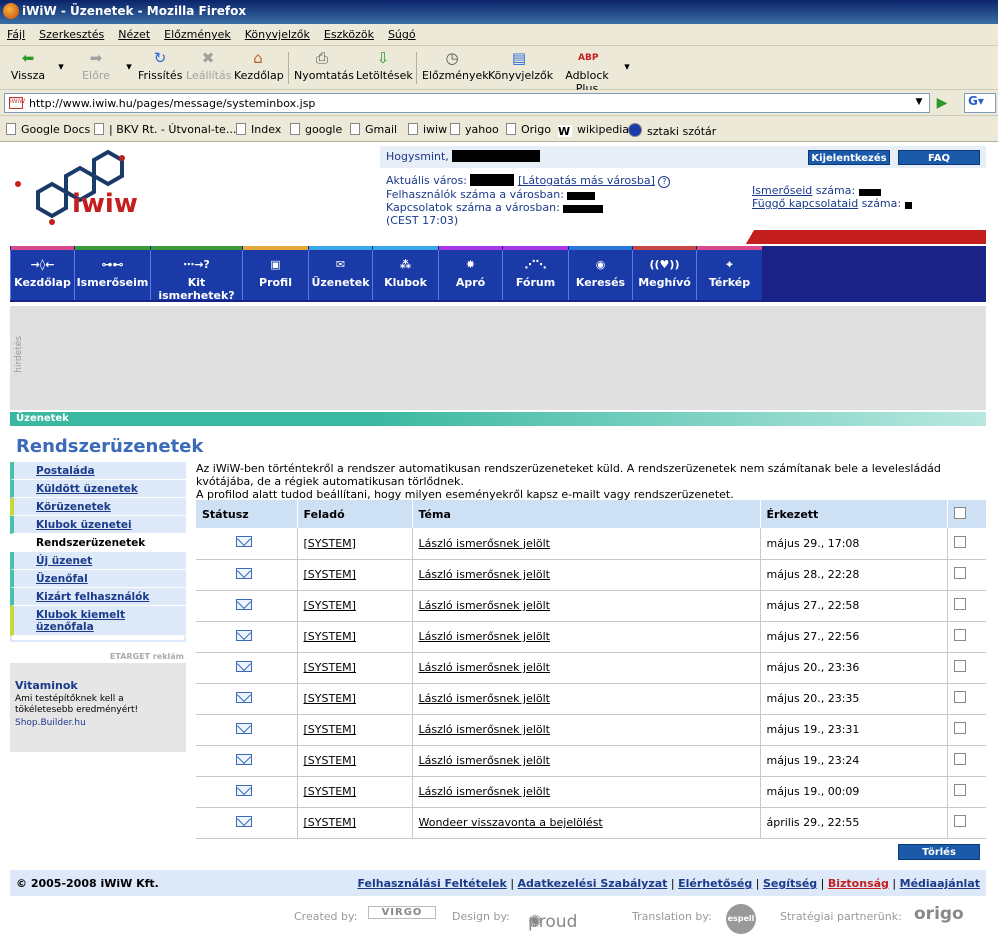 The width and height of the screenshot is (998, 935). I want to click on iwiw-logo: iwiw, so click(90, 195).